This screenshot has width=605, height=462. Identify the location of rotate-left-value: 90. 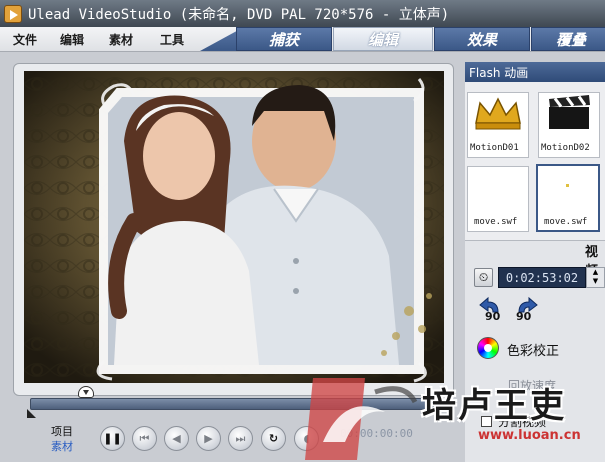
(493, 316).